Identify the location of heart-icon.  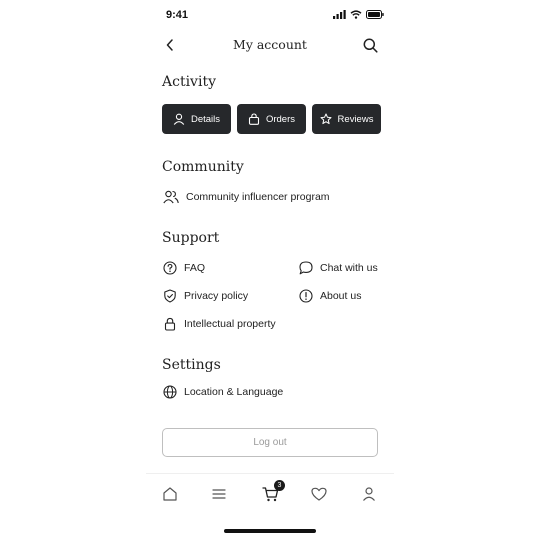
(319, 494).